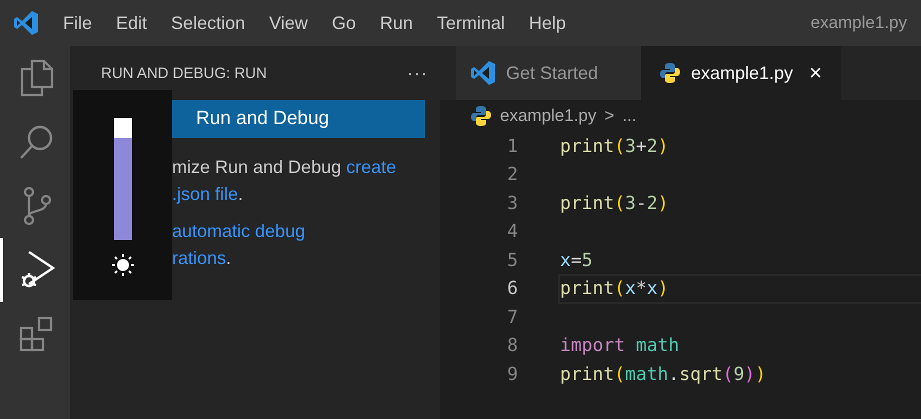 Image resolution: width=921 pixels, height=419 pixels. I want to click on breadcrumb-file: example1.py, so click(548, 116).